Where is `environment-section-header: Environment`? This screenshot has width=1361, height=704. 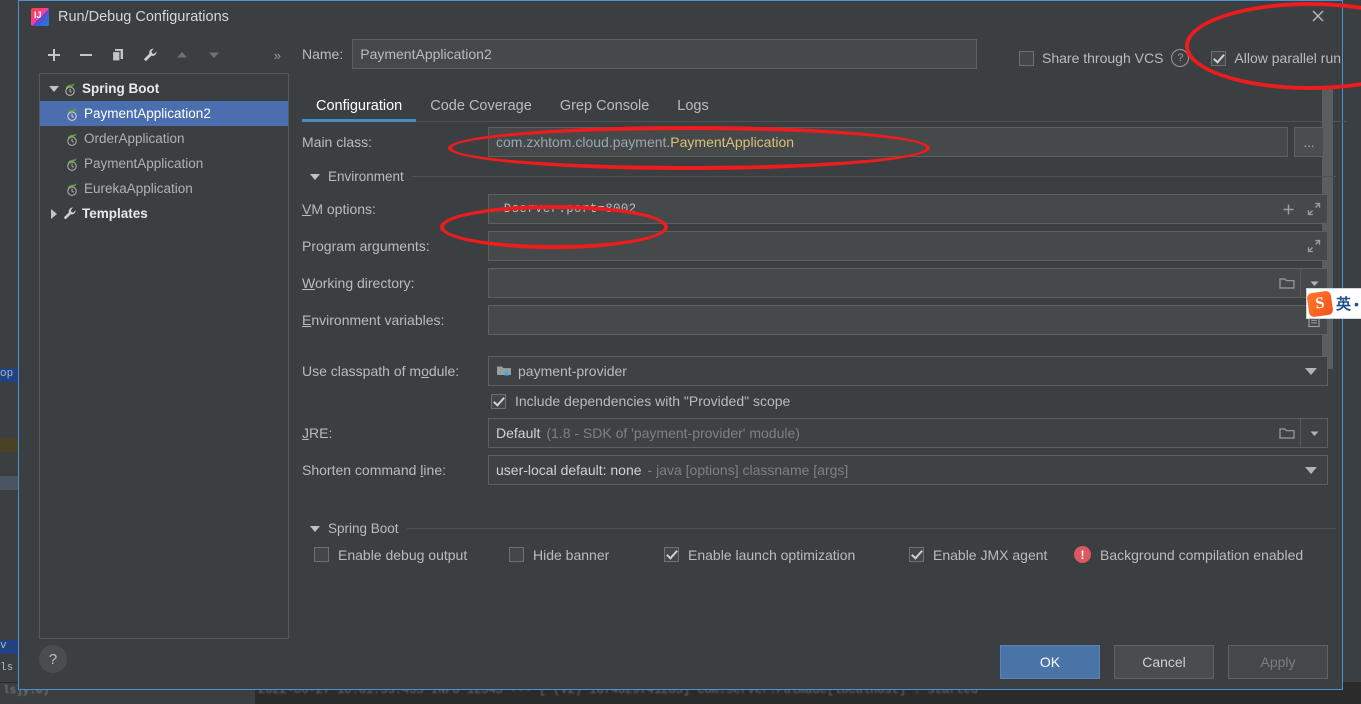 environment-section-header: Environment is located at coordinates (826, 176).